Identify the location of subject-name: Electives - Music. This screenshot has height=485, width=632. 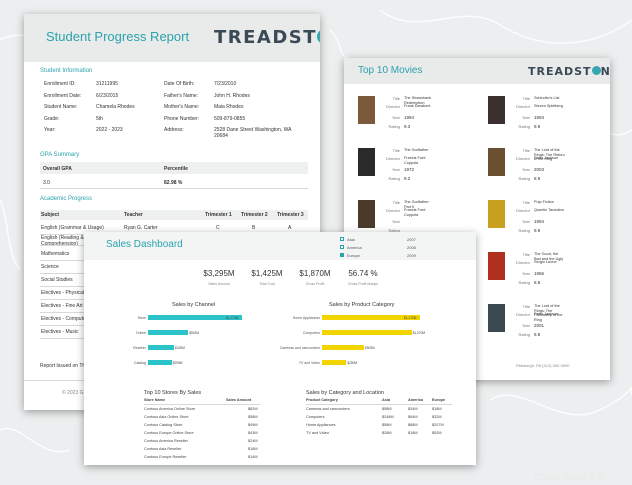
(60, 332).